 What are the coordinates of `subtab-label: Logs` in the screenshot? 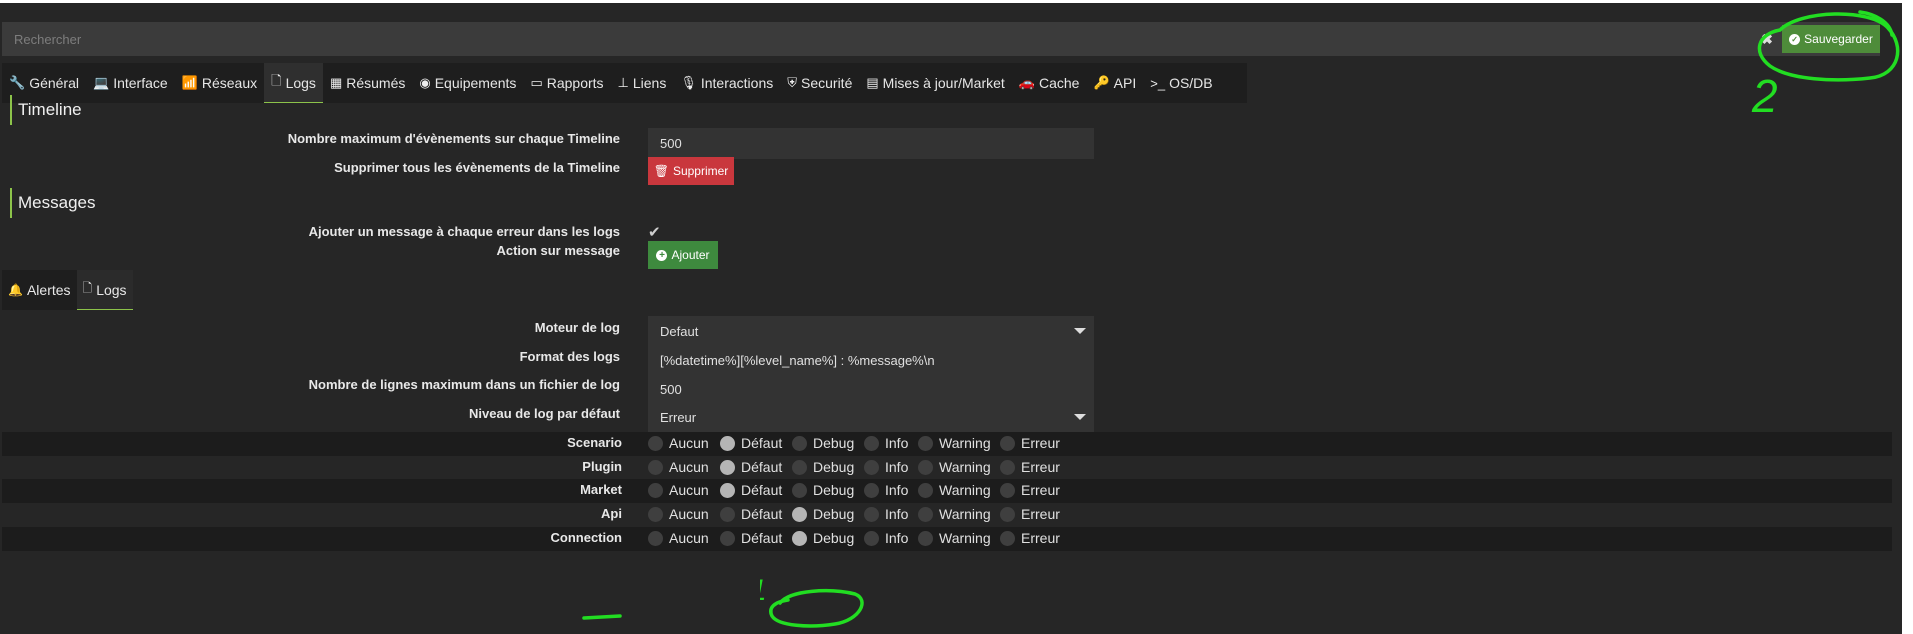 It's located at (111, 289).